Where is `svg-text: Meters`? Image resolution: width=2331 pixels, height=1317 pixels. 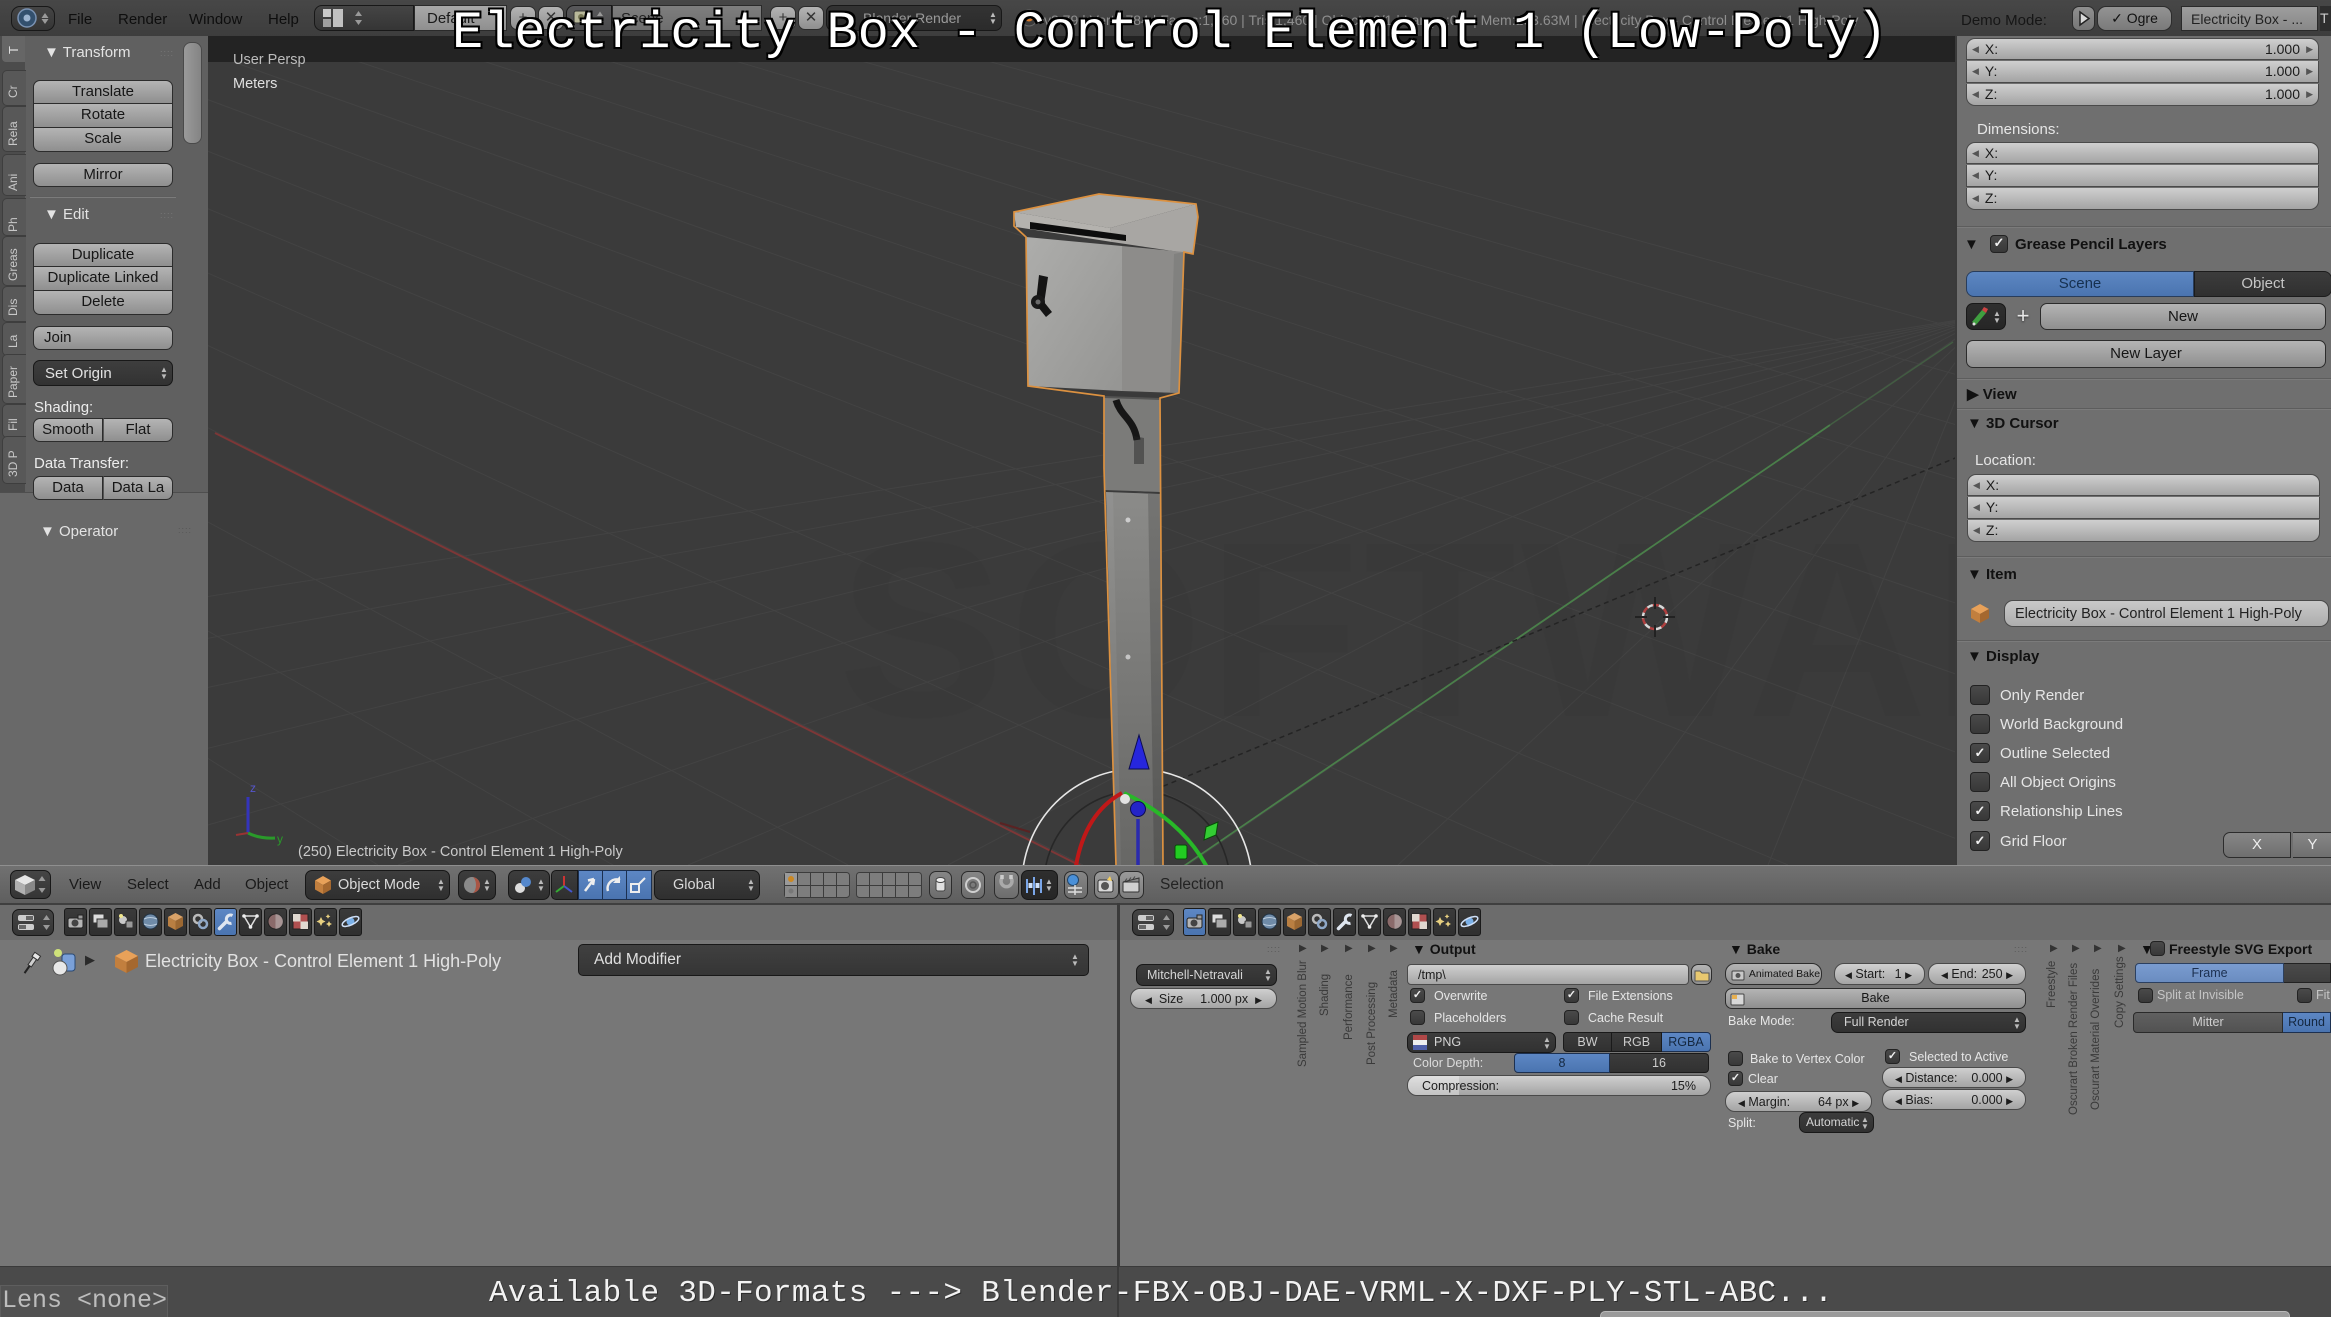 svg-text: Meters is located at coordinates (255, 84).